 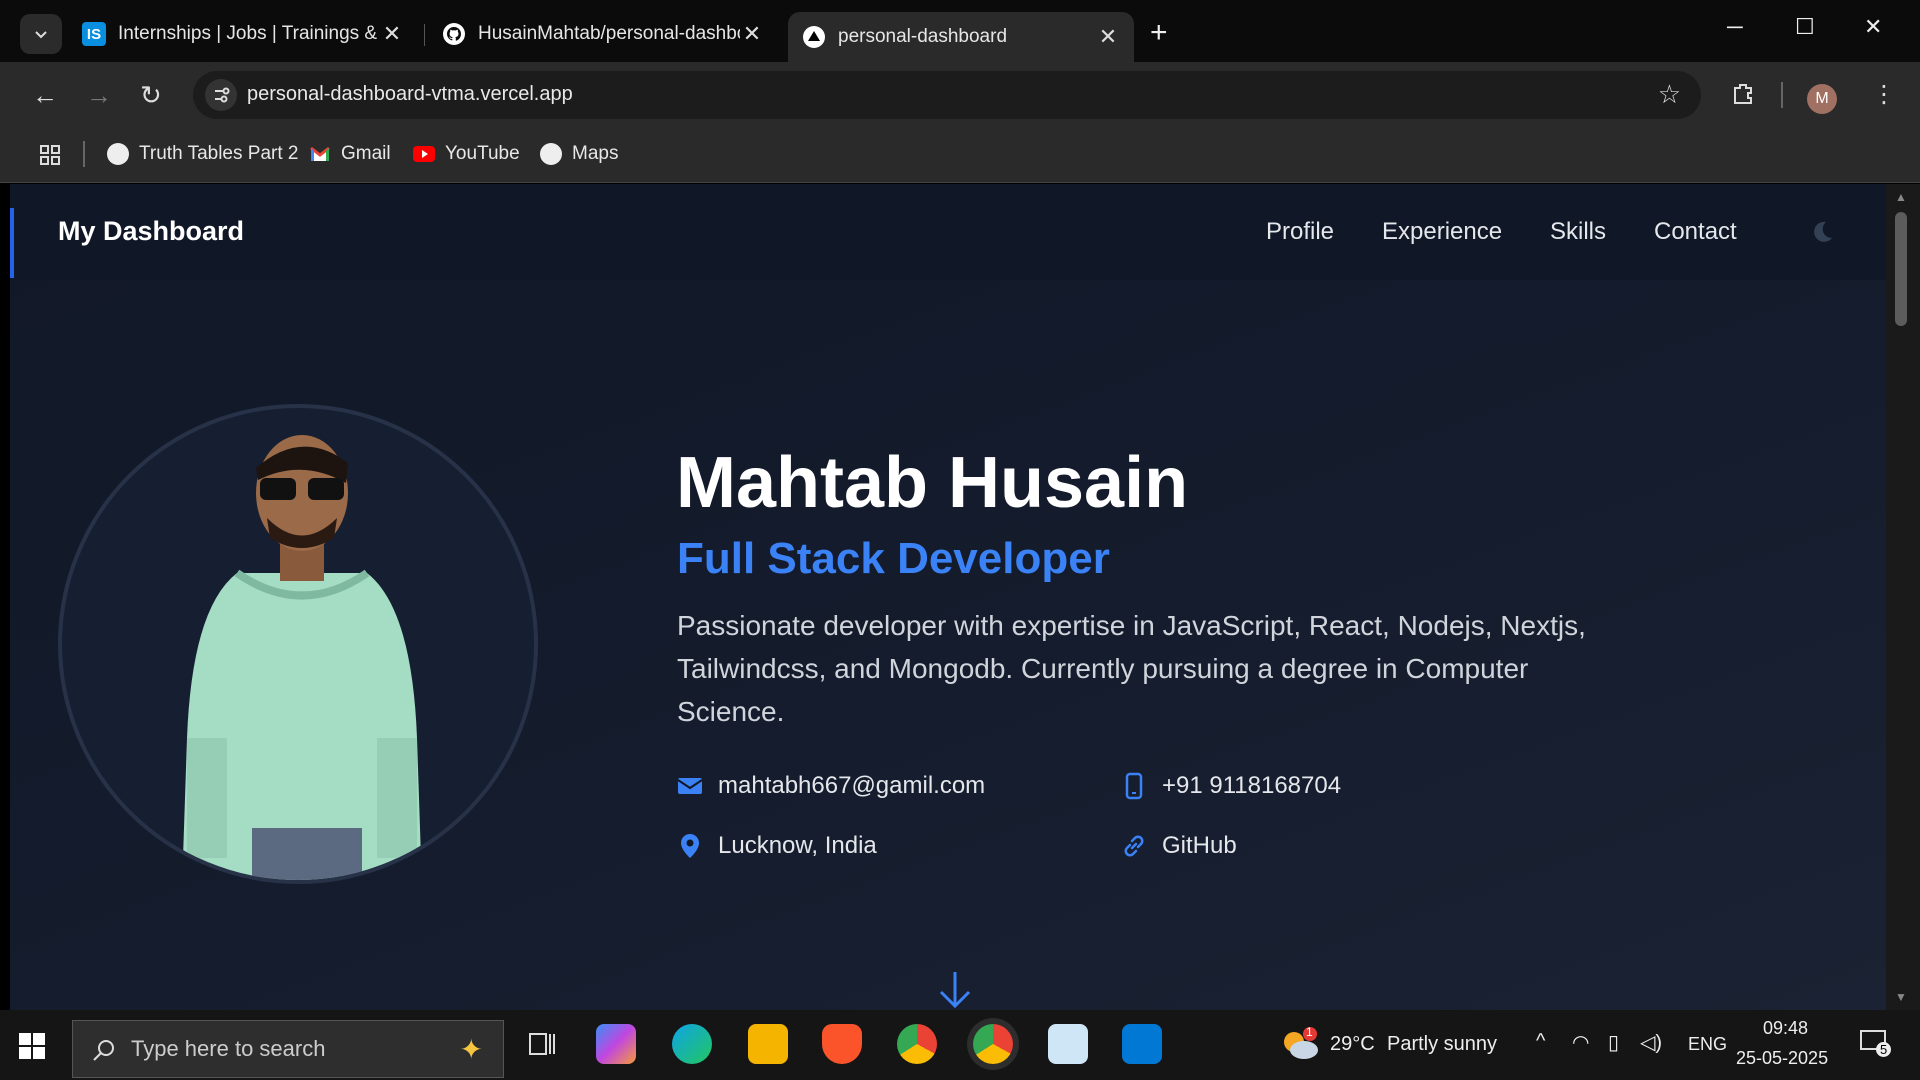 What do you see at coordinates (1134, 786) in the screenshot?
I see `phone-icon` at bounding box center [1134, 786].